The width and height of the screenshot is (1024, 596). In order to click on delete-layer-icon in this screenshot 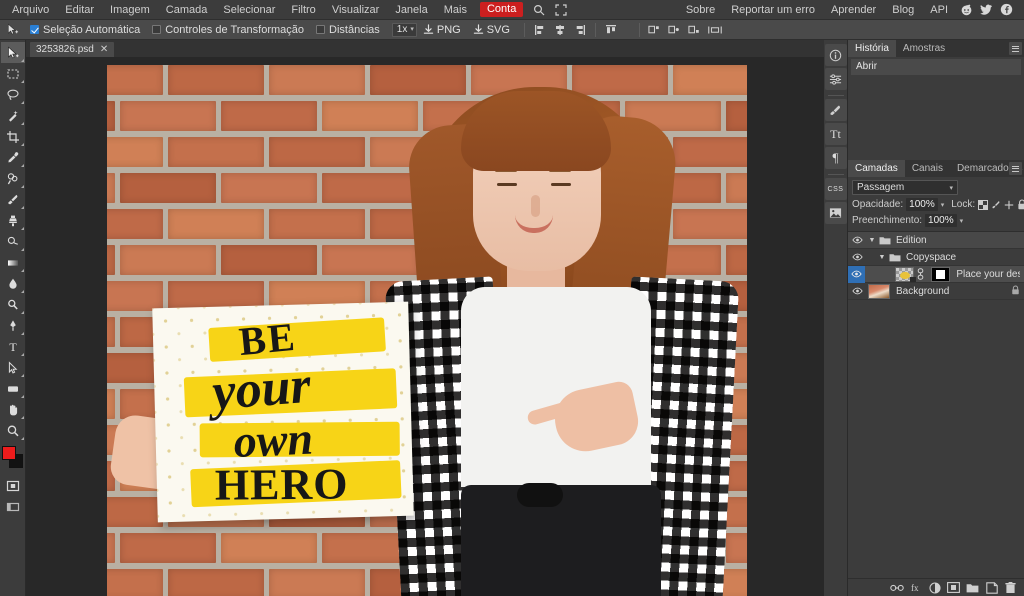, I will do `click(1010, 587)`.